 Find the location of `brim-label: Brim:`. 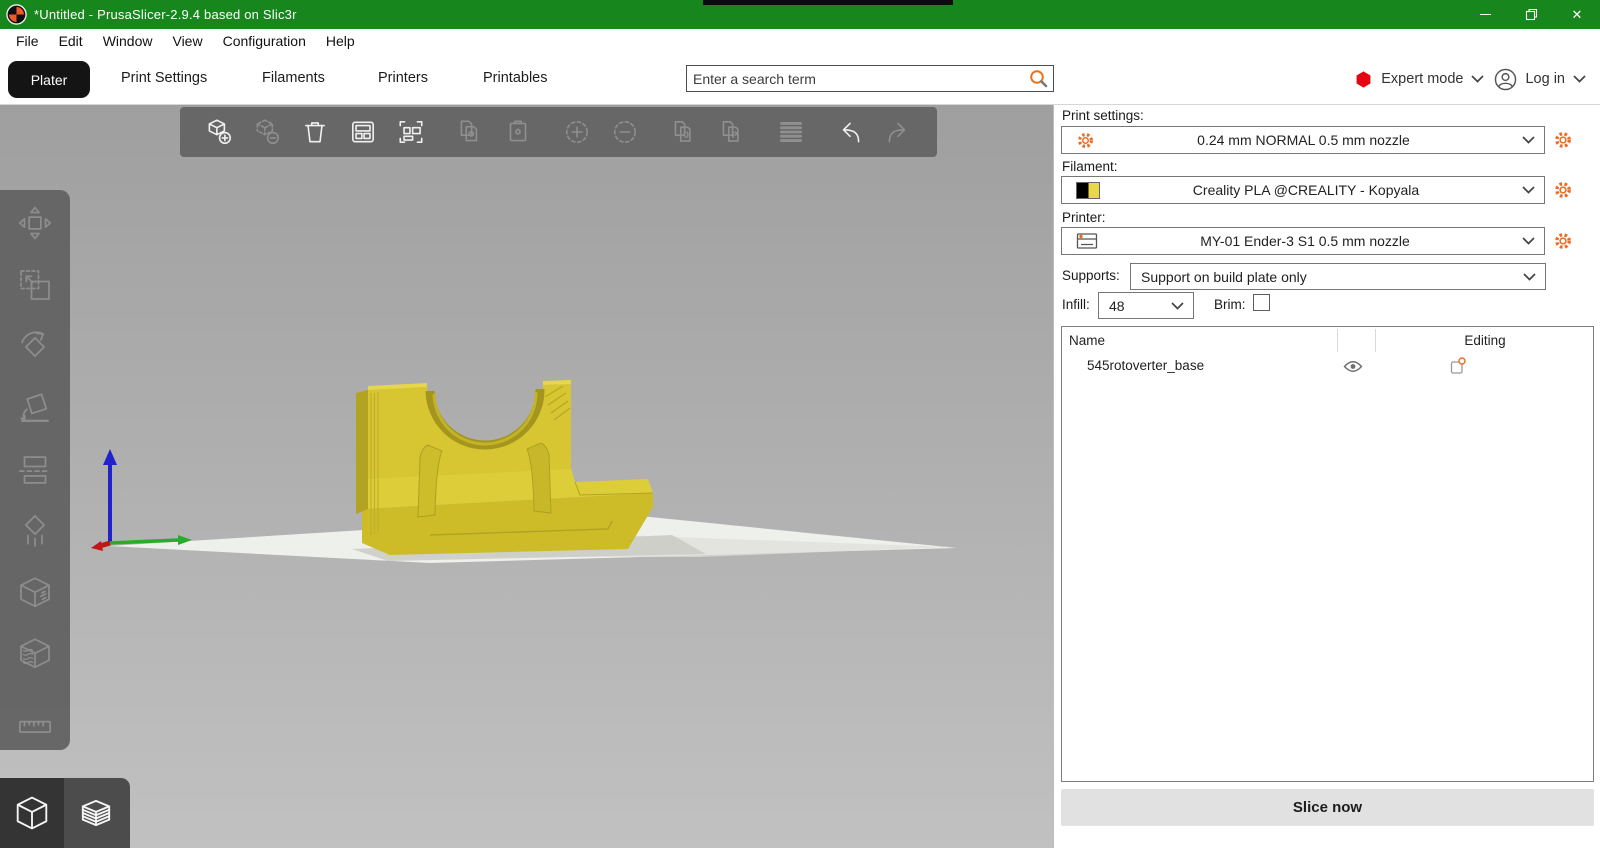

brim-label: Brim: is located at coordinates (1230, 304).